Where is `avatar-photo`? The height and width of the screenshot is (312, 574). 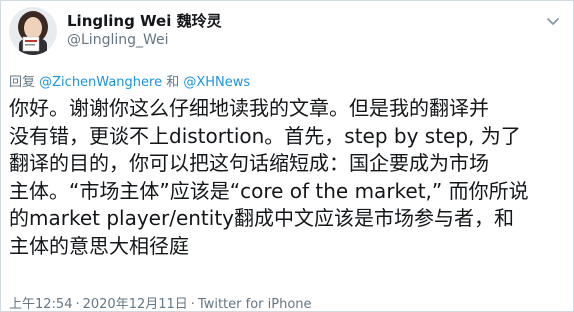
avatar-photo is located at coordinates (33, 31).